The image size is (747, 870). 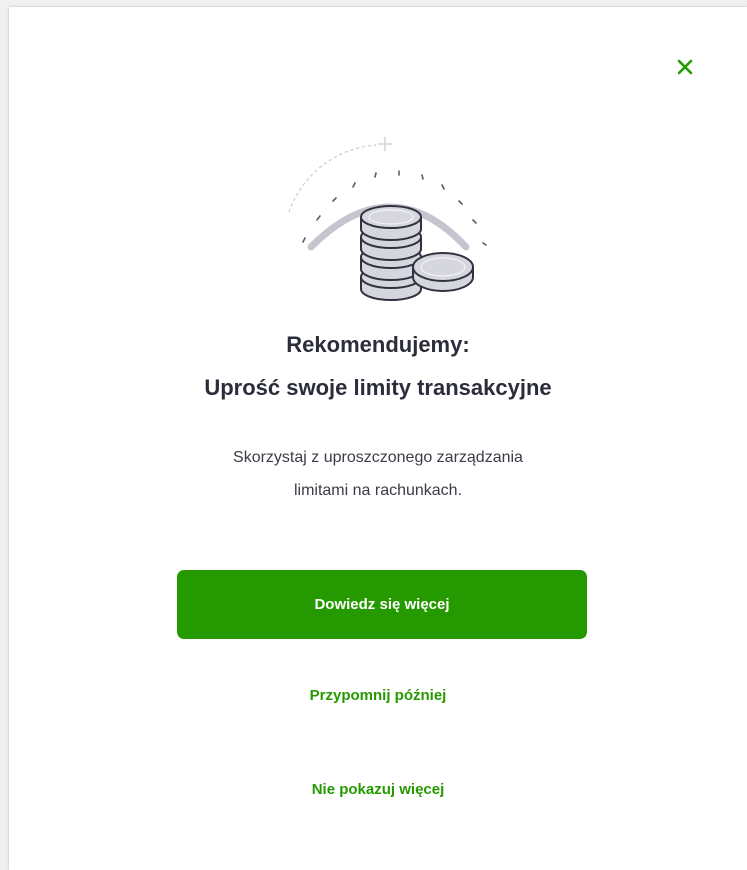 I want to click on dialog-title-line2: Uprość swoje limity transakcyjne, so click(x=378, y=387).